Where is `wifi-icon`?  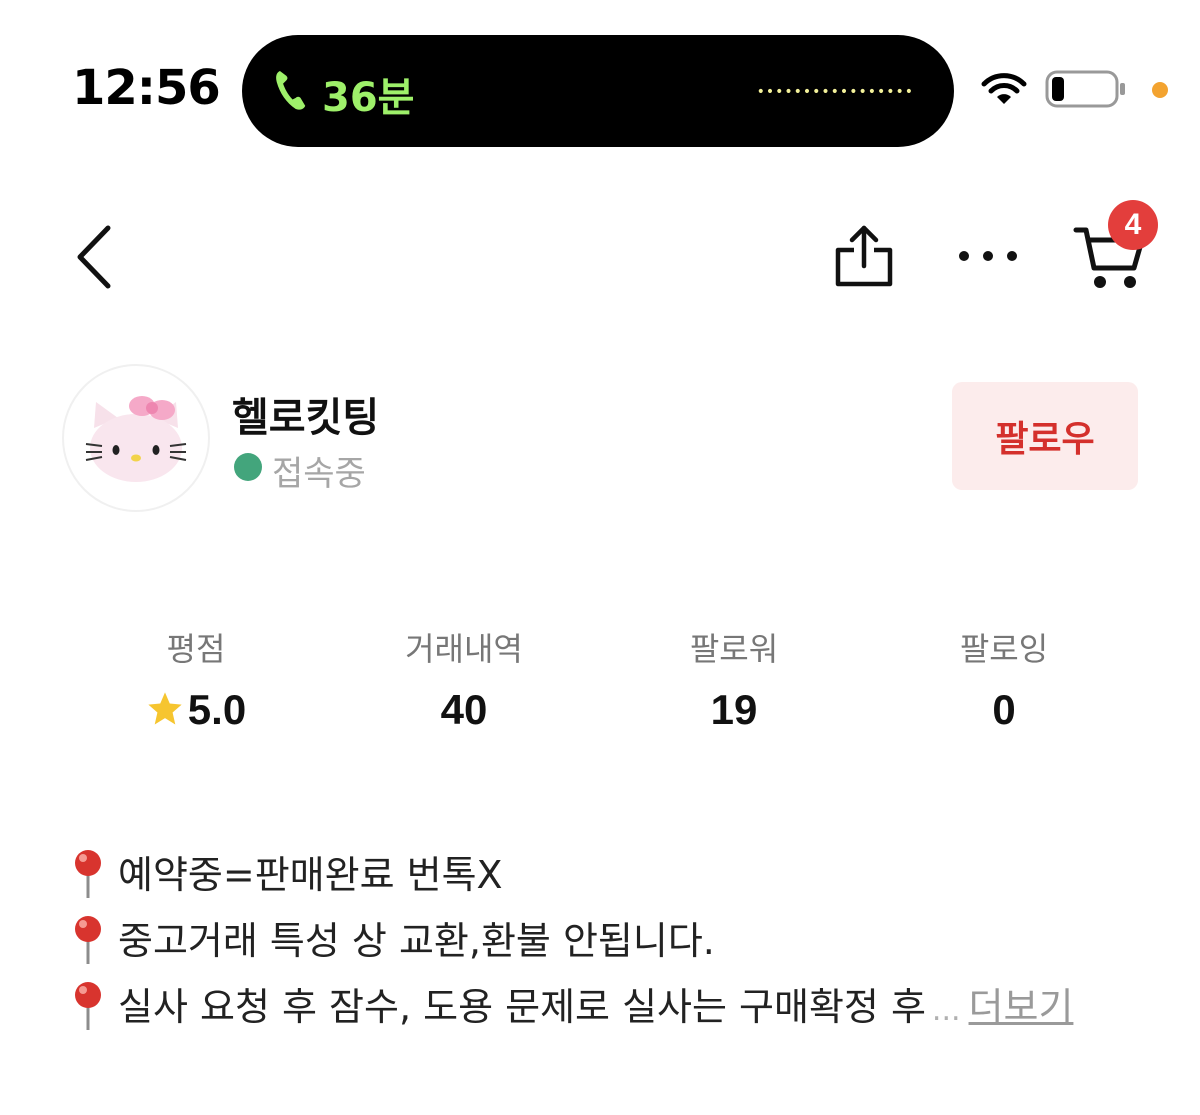
wifi-icon is located at coordinates (1004, 88).